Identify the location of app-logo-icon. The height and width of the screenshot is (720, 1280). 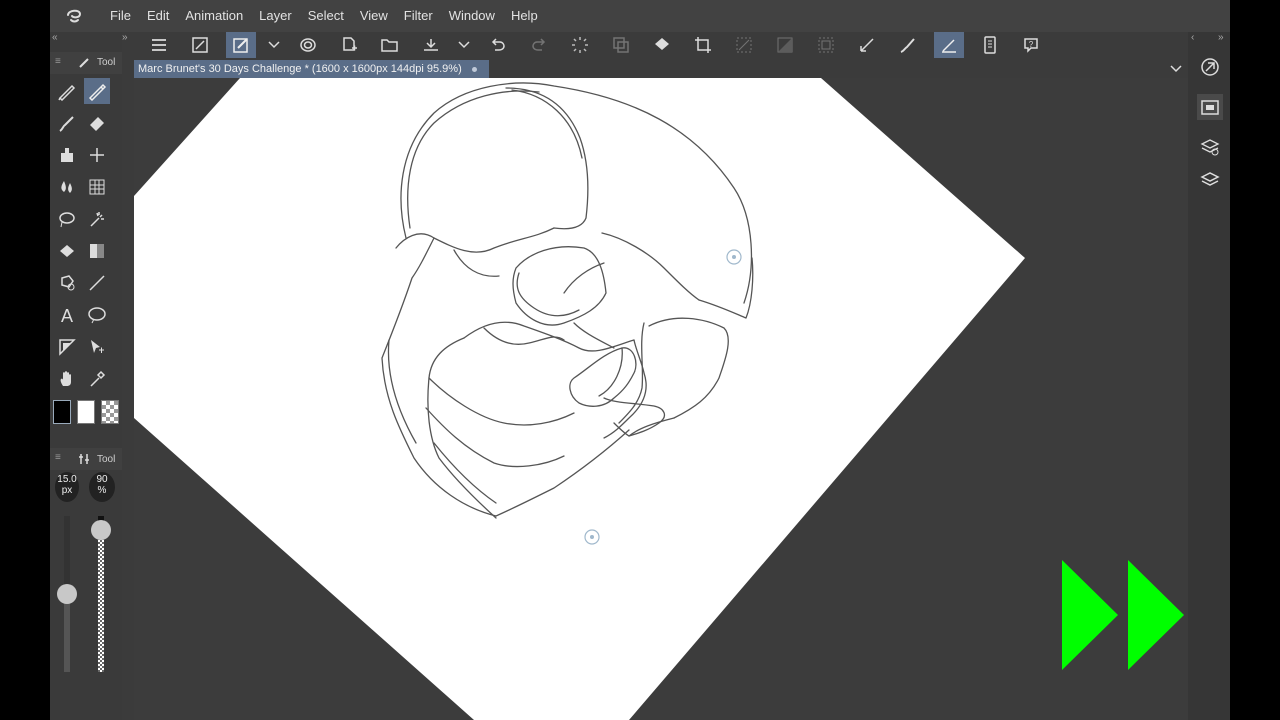
(74, 16).